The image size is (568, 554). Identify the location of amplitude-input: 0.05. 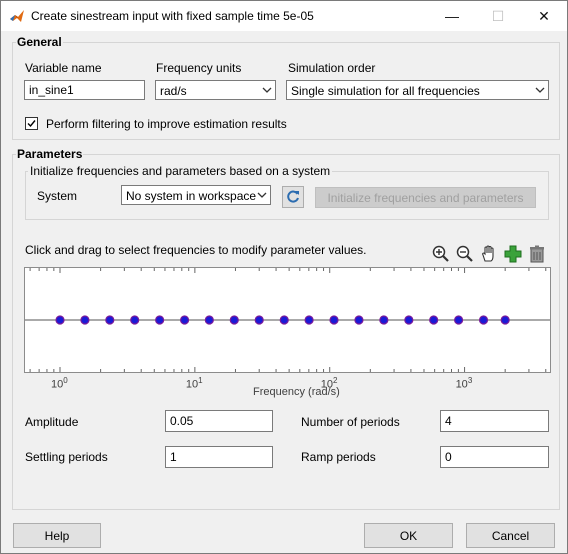
(219, 421).